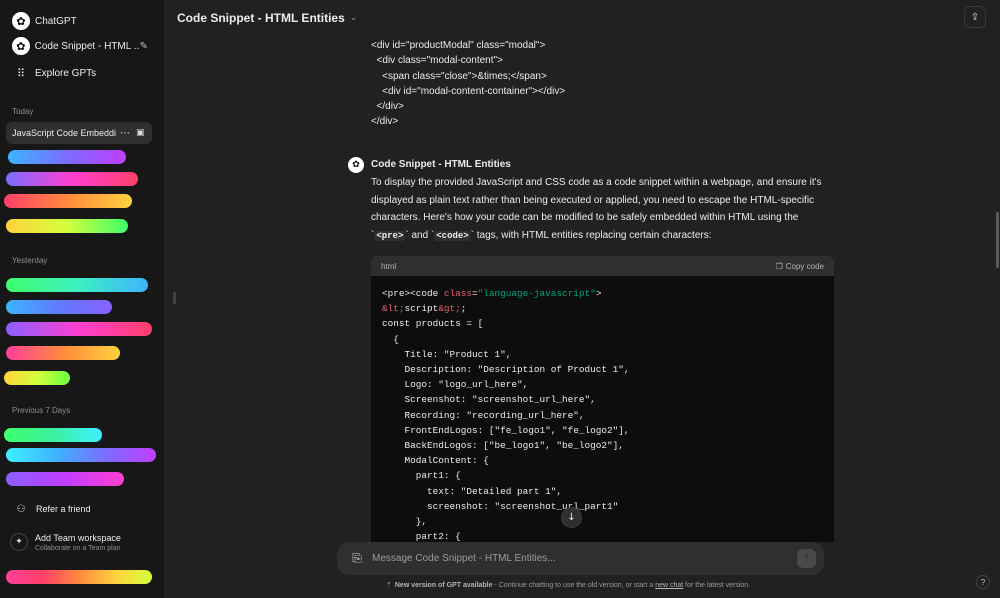 Image resolution: width=1000 pixels, height=598 pixels. What do you see at coordinates (717, 585) in the screenshot?
I see `notice-end: for the latest version.` at bounding box center [717, 585].